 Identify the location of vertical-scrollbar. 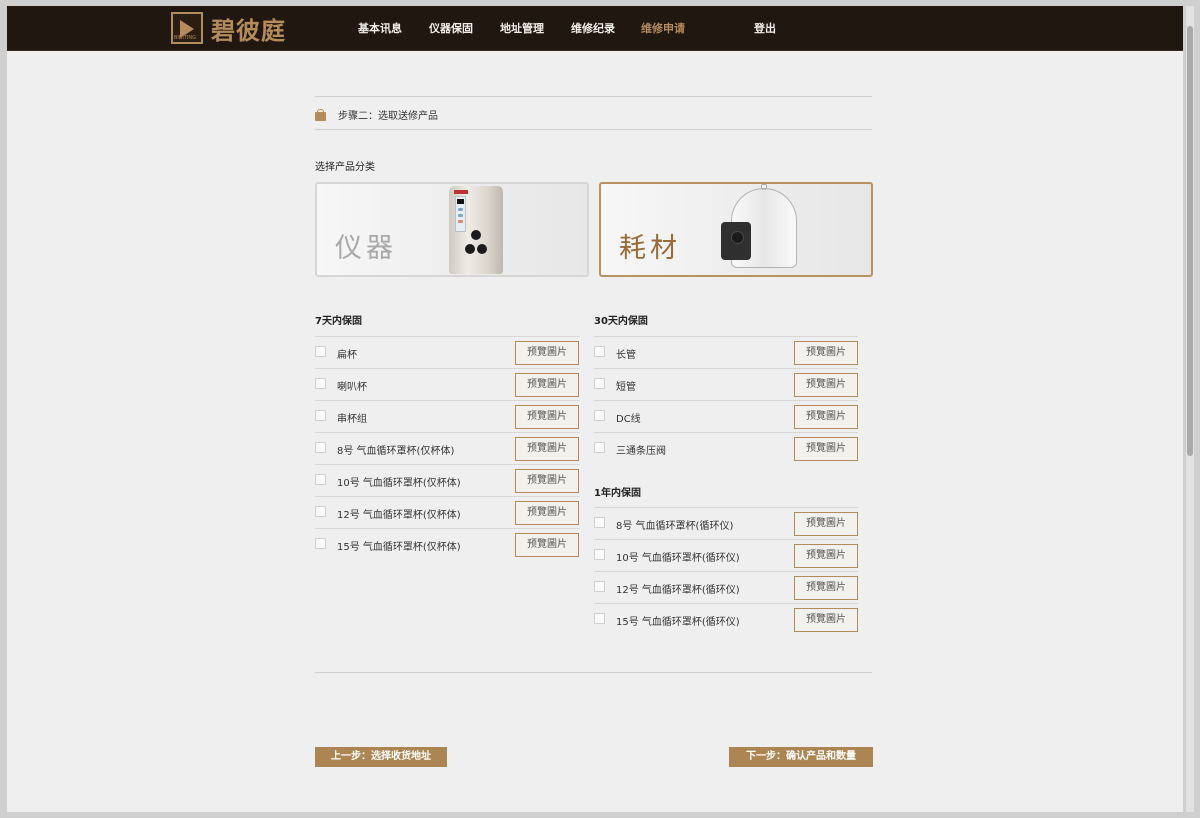
(1190, 409).